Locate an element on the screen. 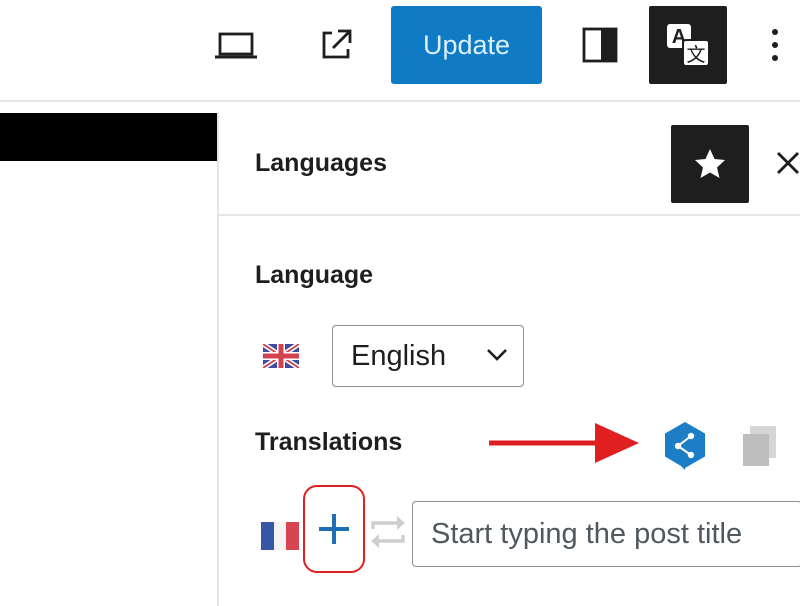 The width and height of the screenshot is (800, 606). language-select: English is located at coordinates (428, 356).